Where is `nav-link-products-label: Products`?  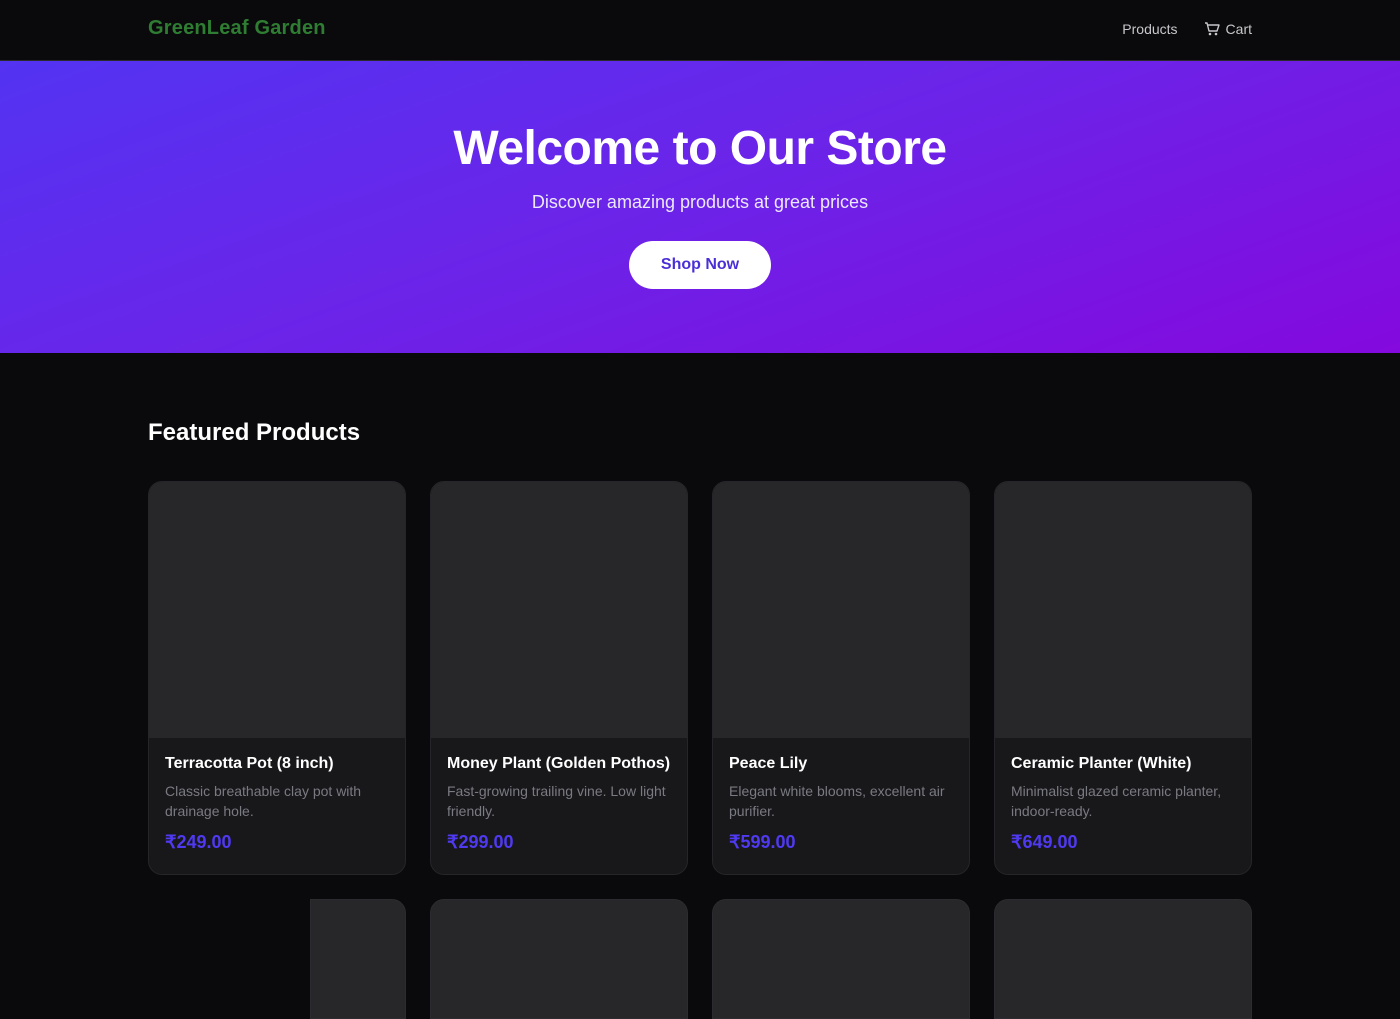
nav-link-products-label: Products is located at coordinates (1150, 29).